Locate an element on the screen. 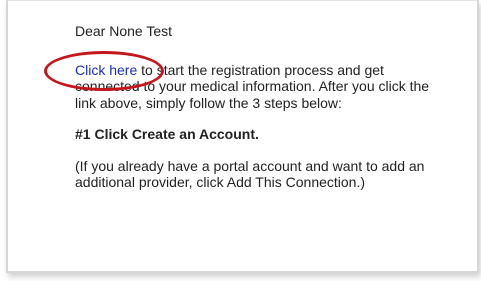 This screenshot has width=481, height=281. greeting-text: Dear None Test is located at coordinates (124, 31).